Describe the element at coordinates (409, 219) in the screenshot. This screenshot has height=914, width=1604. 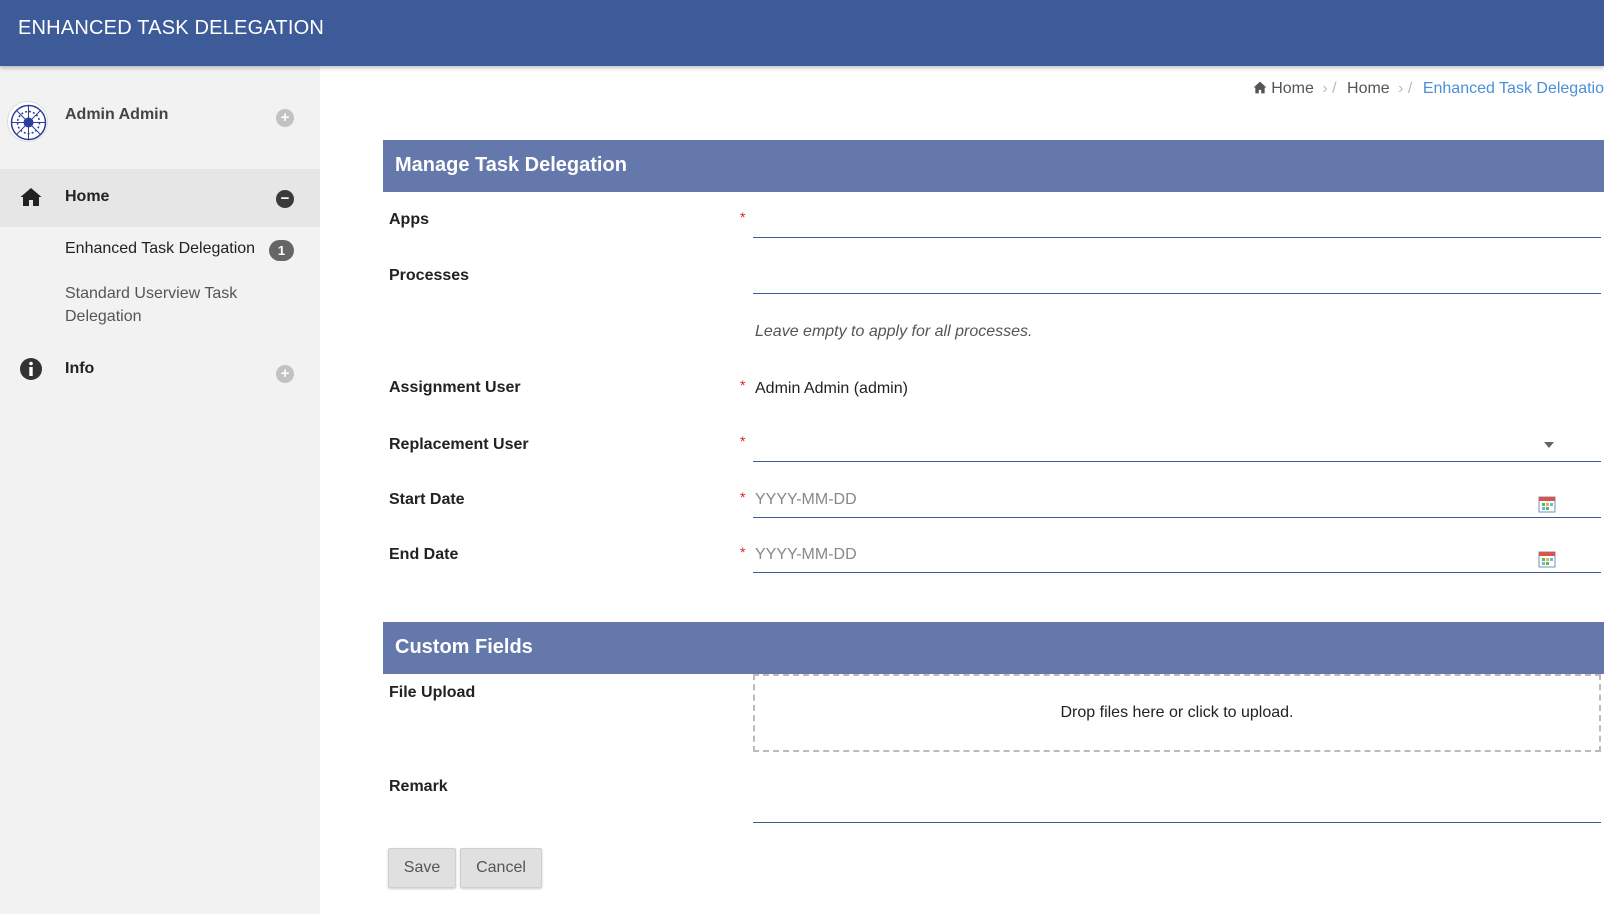
I see `apps-label: Apps` at that location.